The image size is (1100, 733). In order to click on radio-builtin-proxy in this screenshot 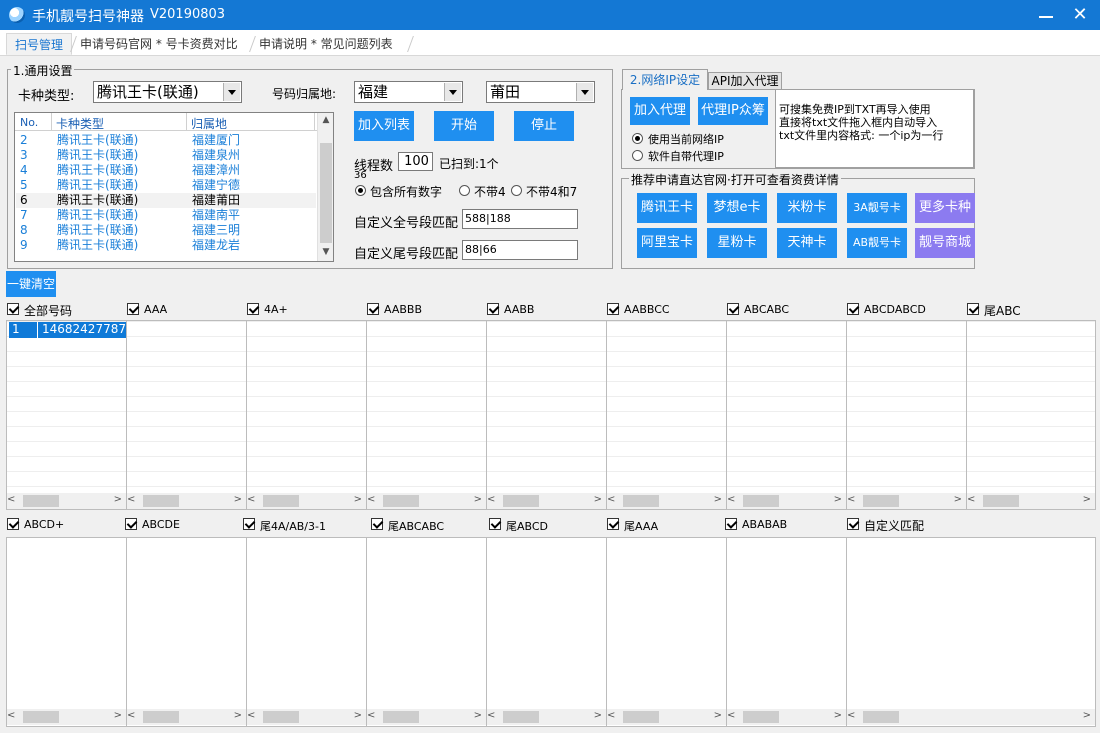, I will do `click(637, 155)`.